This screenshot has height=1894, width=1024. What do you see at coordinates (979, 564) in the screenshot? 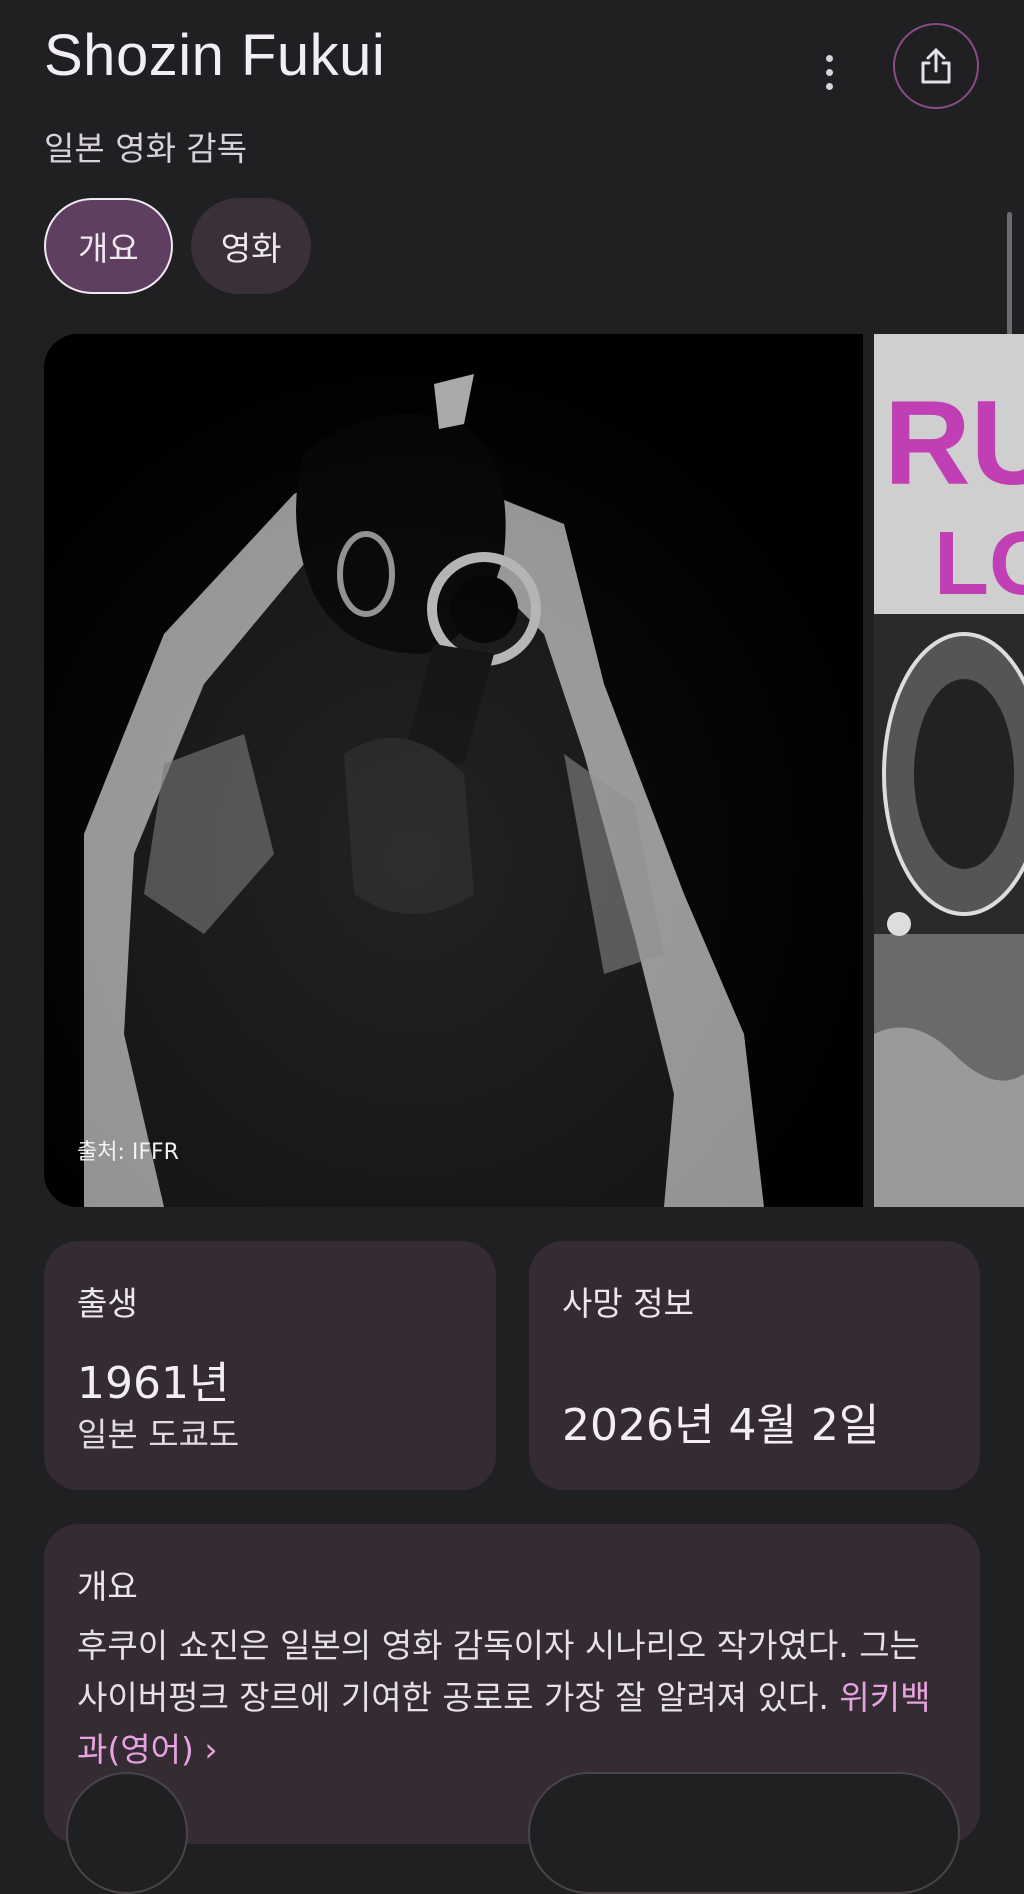
I see `svg-text: LO` at bounding box center [979, 564].